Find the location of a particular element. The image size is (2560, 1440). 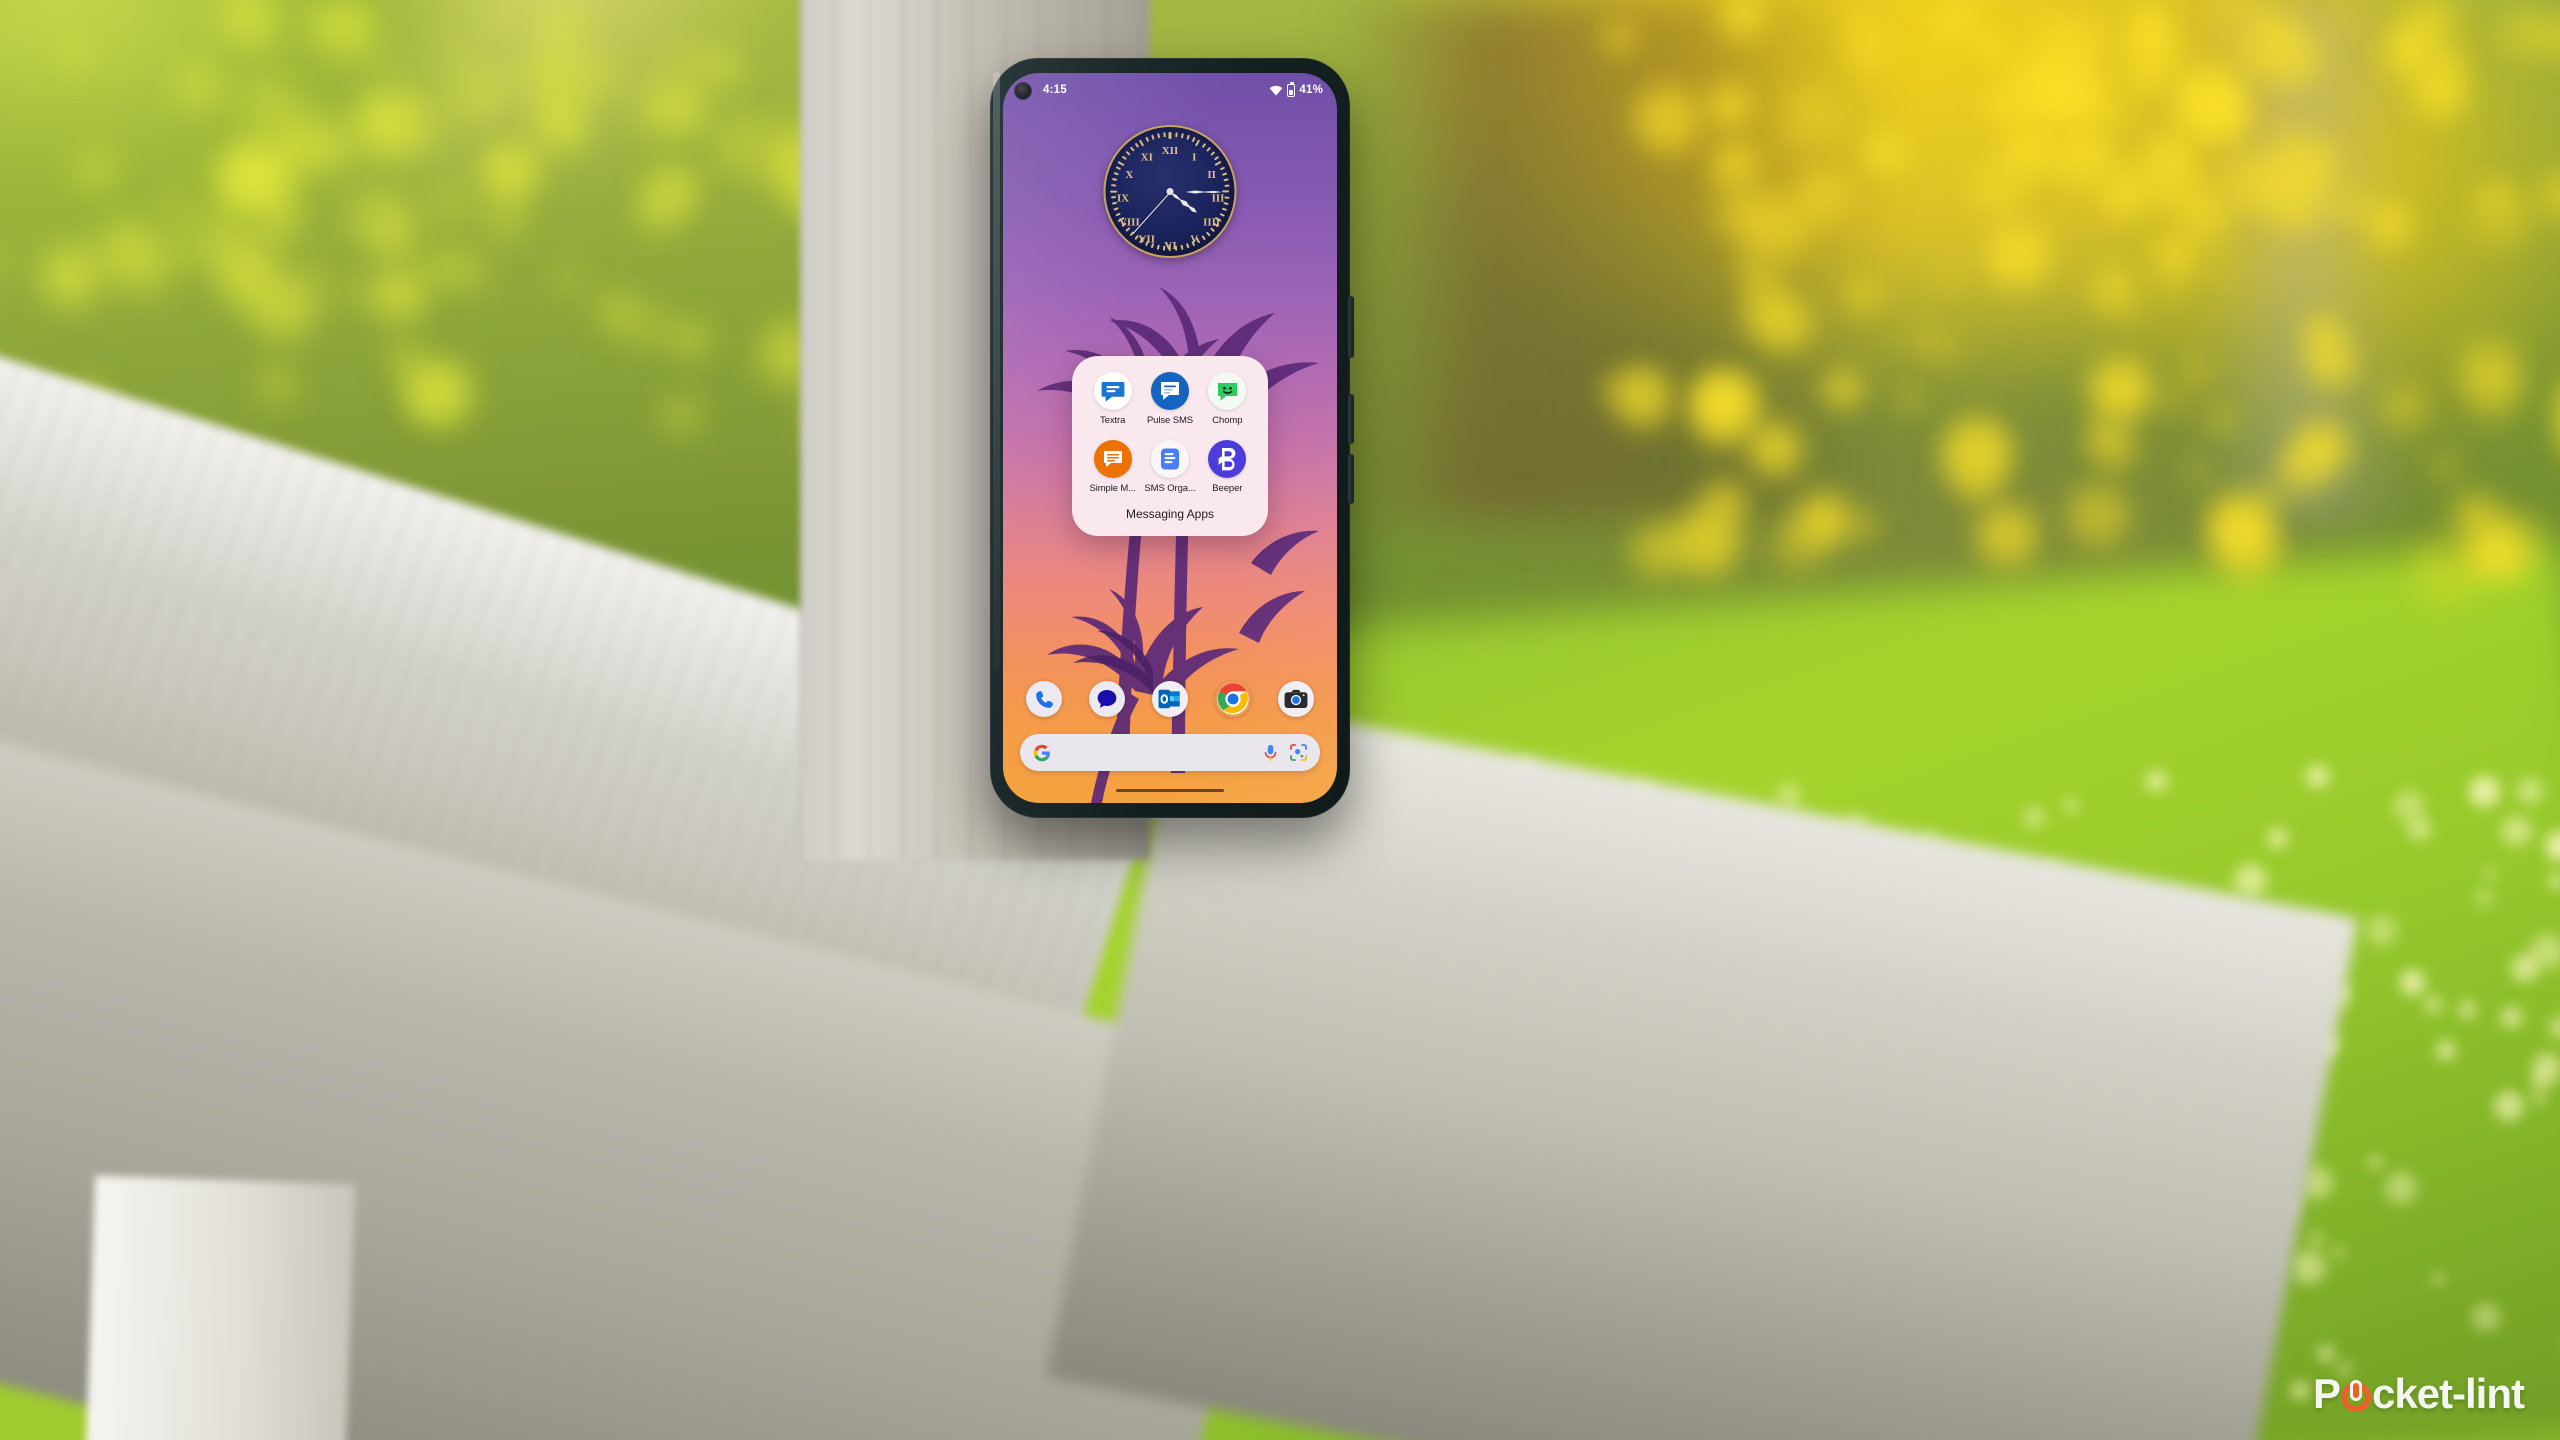

case-highlight is located at coordinates (996, 372).